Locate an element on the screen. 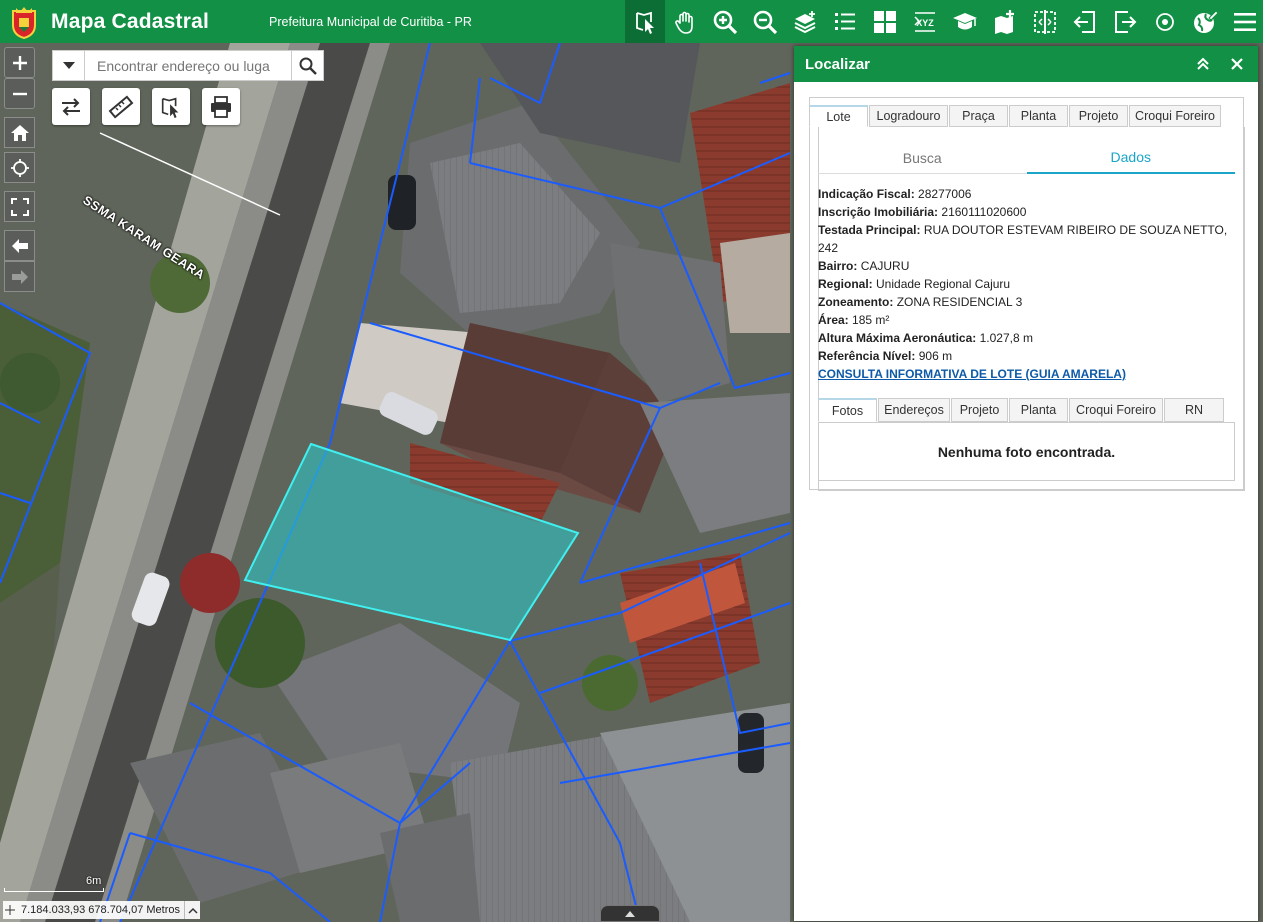 Image resolution: width=1263 pixels, height=922 pixels. arrows-swap-icon is located at coordinates (71, 106).